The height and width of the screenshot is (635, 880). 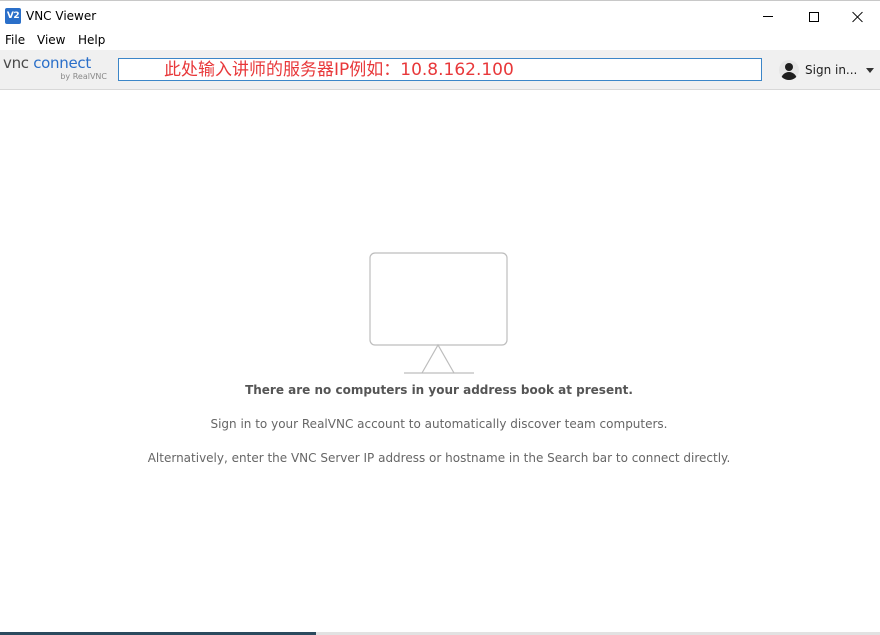 I want to click on vnc-app-icon: V2, so click(x=13, y=16).